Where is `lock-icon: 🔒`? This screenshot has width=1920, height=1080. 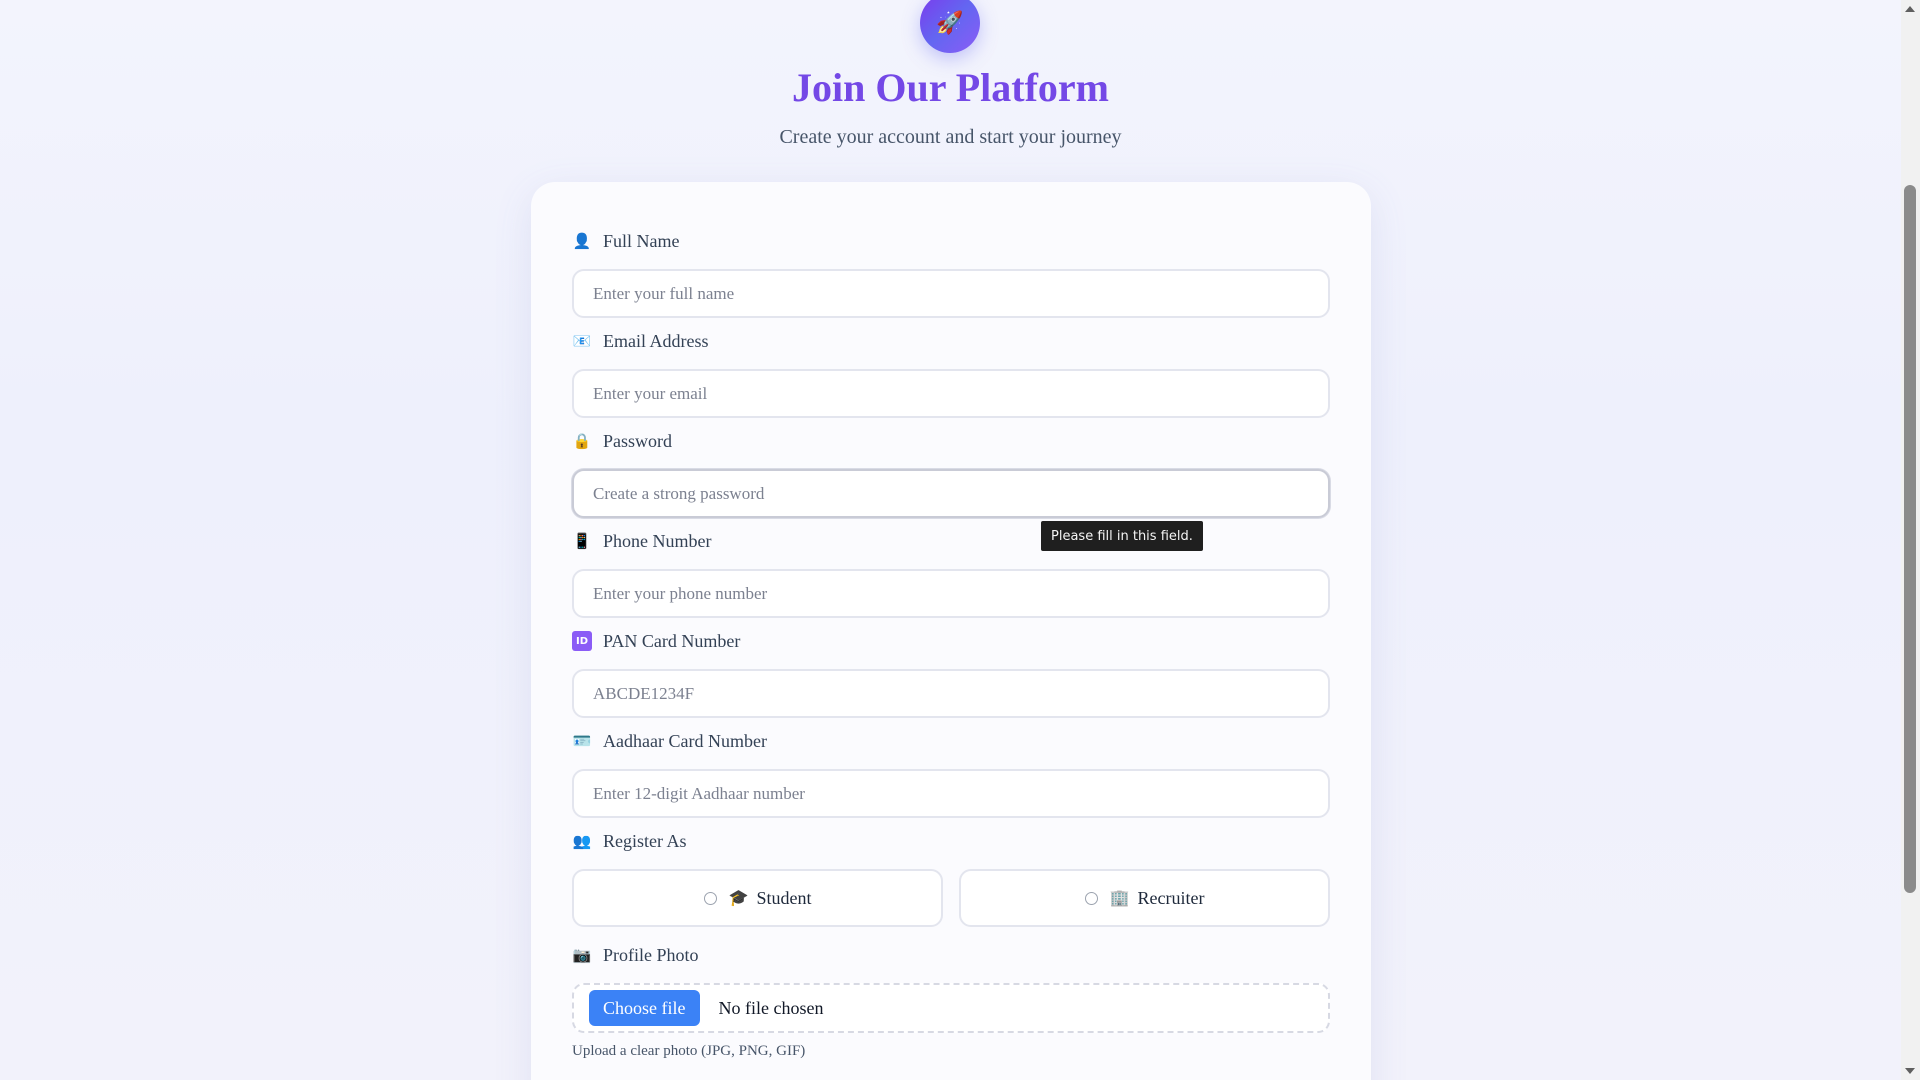 lock-icon: 🔒 is located at coordinates (582, 441).